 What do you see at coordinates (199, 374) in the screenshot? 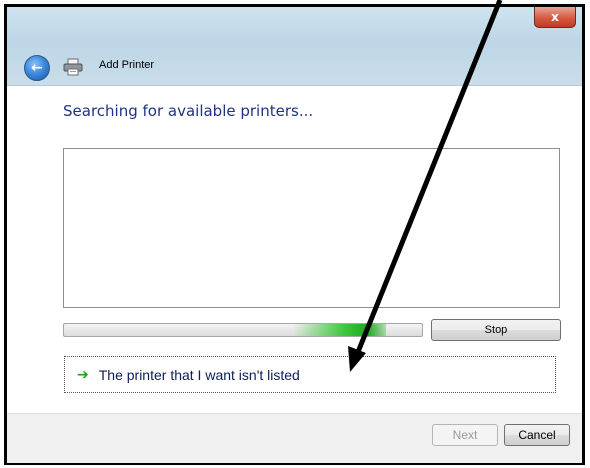
I see `not-listed-label: The printer that I want isn't listed` at bounding box center [199, 374].